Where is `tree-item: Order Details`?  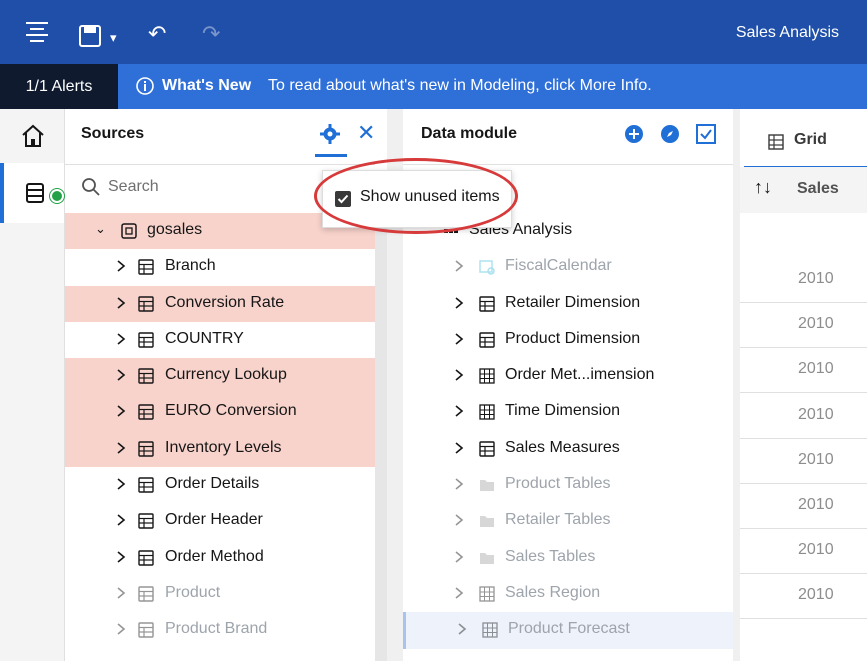
tree-item: Order Details is located at coordinates (220, 485).